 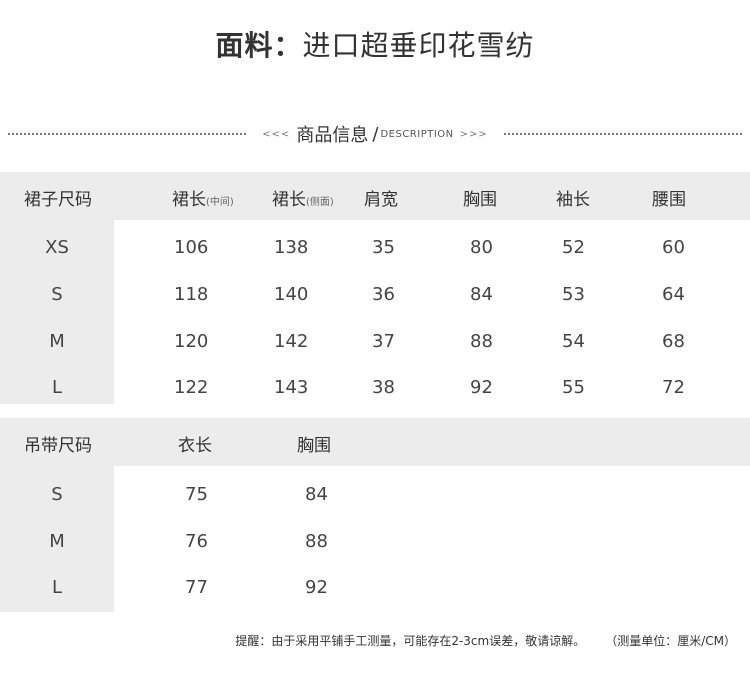 I want to click on table-cell: 64, so click(x=673, y=294).